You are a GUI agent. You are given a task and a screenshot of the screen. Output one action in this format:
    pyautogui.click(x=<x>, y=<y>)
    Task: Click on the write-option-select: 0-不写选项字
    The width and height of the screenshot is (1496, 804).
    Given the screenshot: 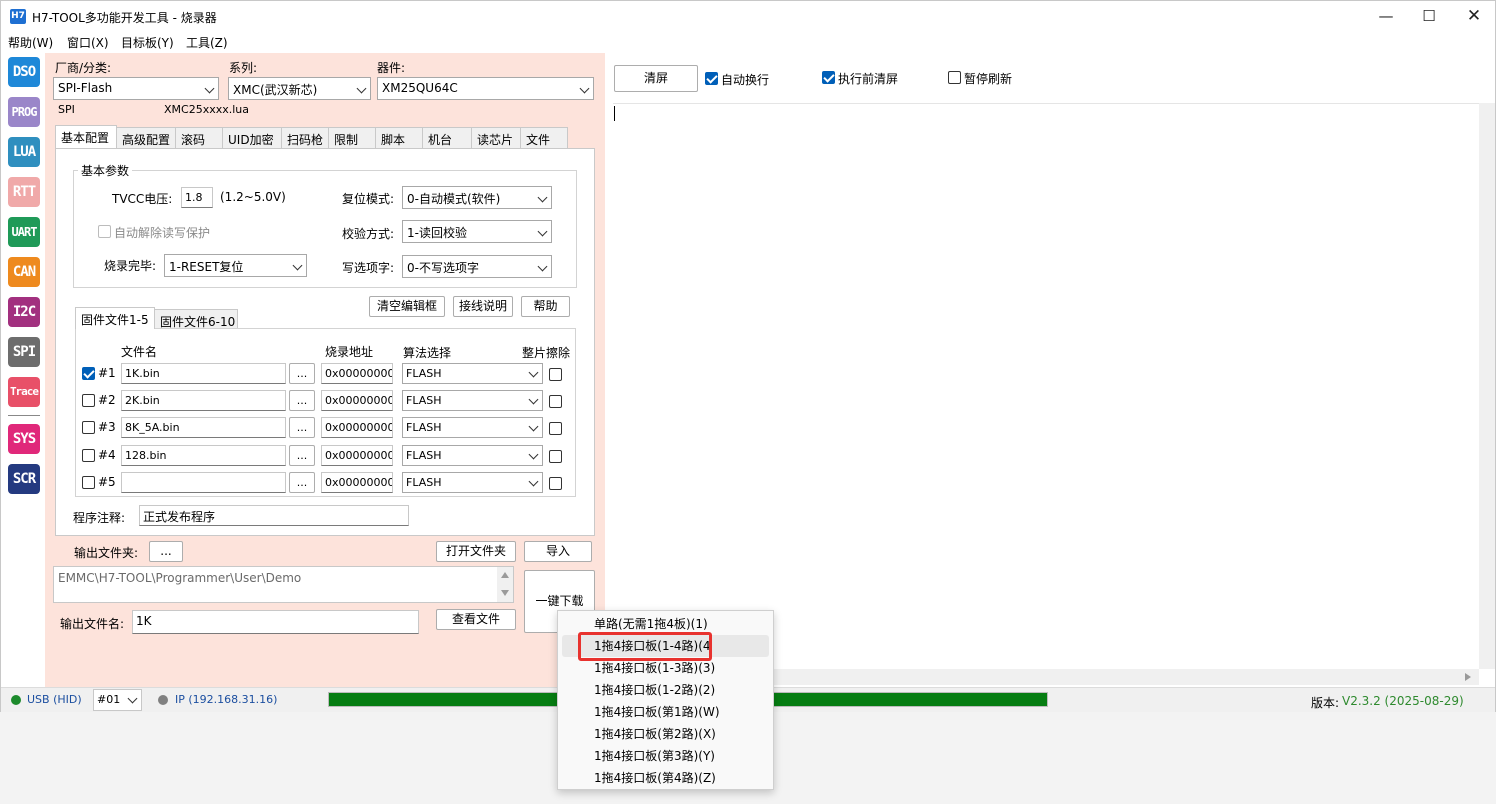 What is the action you would take?
    pyautogui.click(x=477, y=266)
    